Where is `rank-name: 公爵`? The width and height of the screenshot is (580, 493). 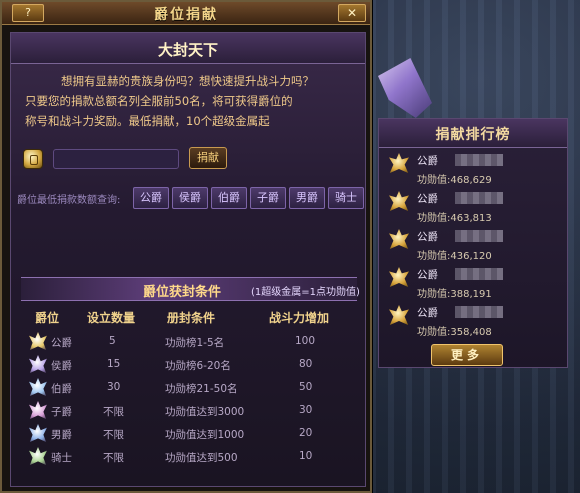
rank-name: 公爵 is located at coordinates (61, 343).